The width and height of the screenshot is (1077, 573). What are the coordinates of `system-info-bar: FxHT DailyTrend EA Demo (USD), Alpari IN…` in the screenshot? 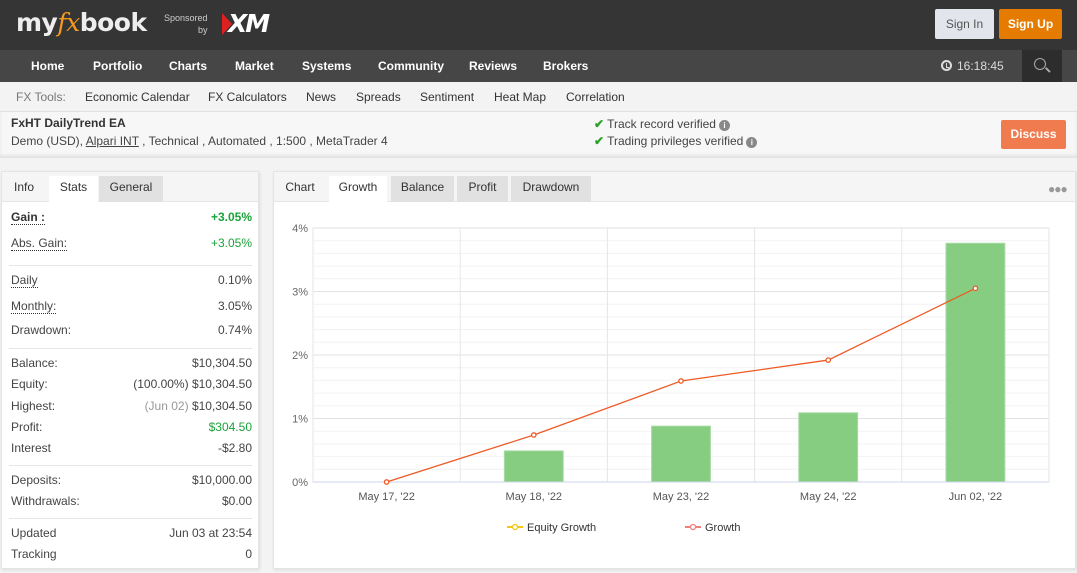 It's located at (538, 135).